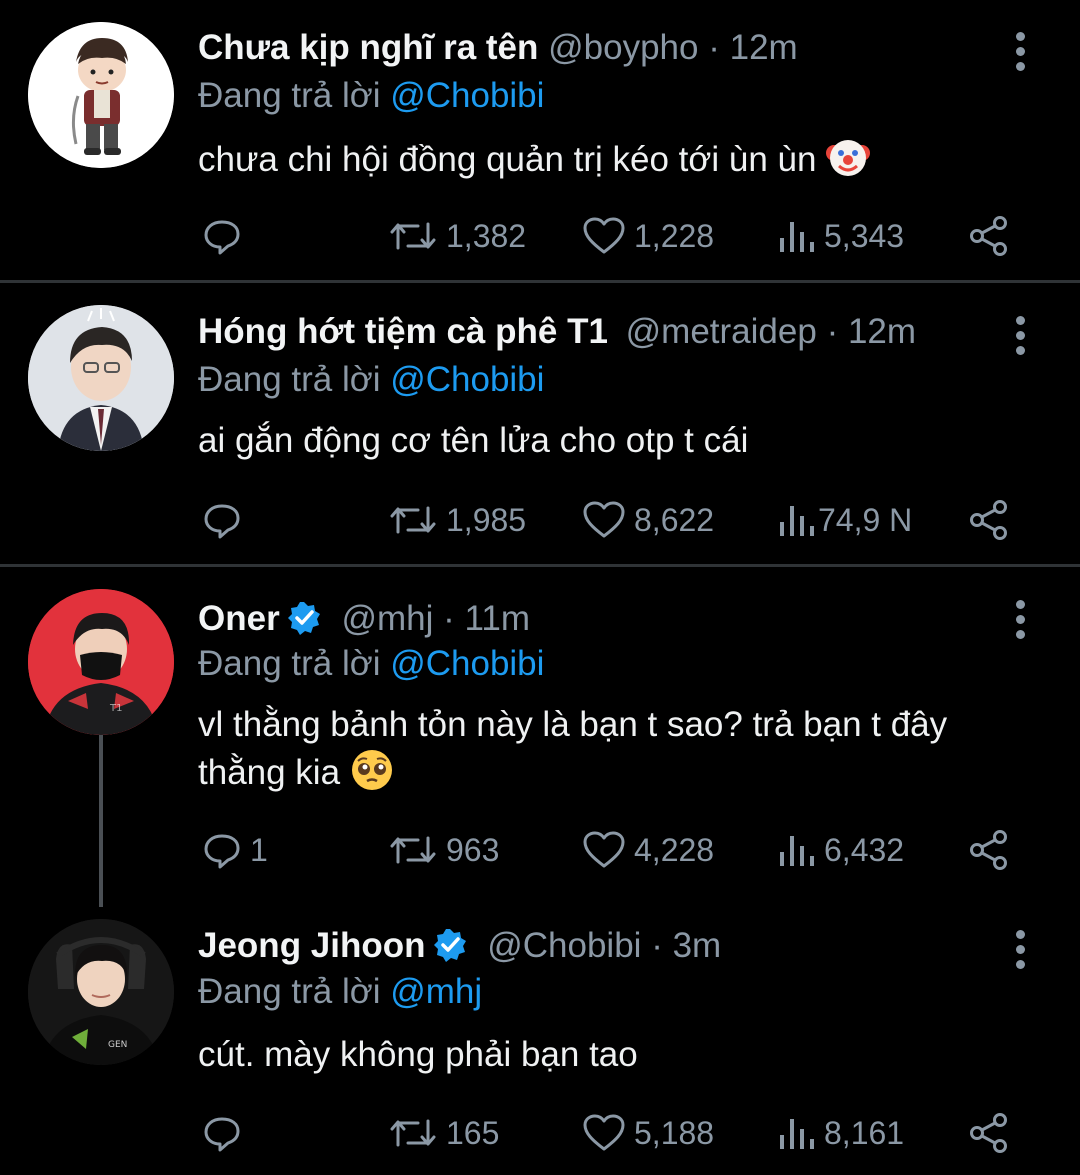  I want to click on user-handle: @Chobibi, so click(564, 945).